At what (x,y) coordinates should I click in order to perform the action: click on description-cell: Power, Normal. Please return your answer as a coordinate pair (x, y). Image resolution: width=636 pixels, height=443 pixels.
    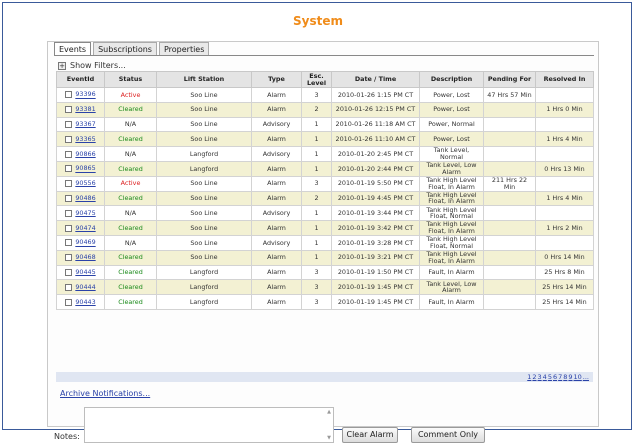
    Looking at the image, I should click on (451, 124).